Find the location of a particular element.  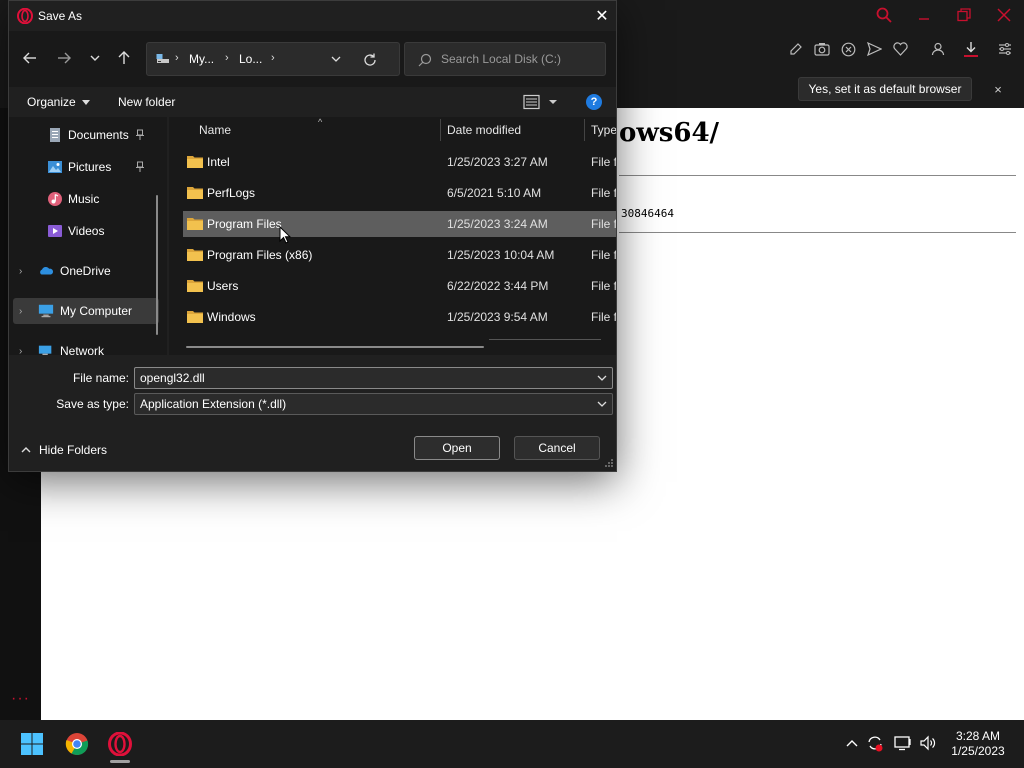

horizontal-scroll-track is located at coordinates (545, 339).